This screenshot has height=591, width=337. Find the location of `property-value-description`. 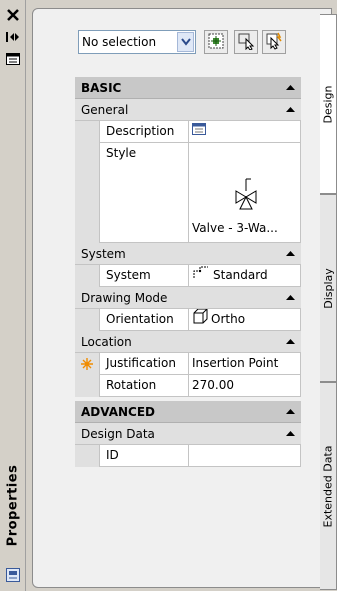

property-value-description is located at coordinates (245, 132).